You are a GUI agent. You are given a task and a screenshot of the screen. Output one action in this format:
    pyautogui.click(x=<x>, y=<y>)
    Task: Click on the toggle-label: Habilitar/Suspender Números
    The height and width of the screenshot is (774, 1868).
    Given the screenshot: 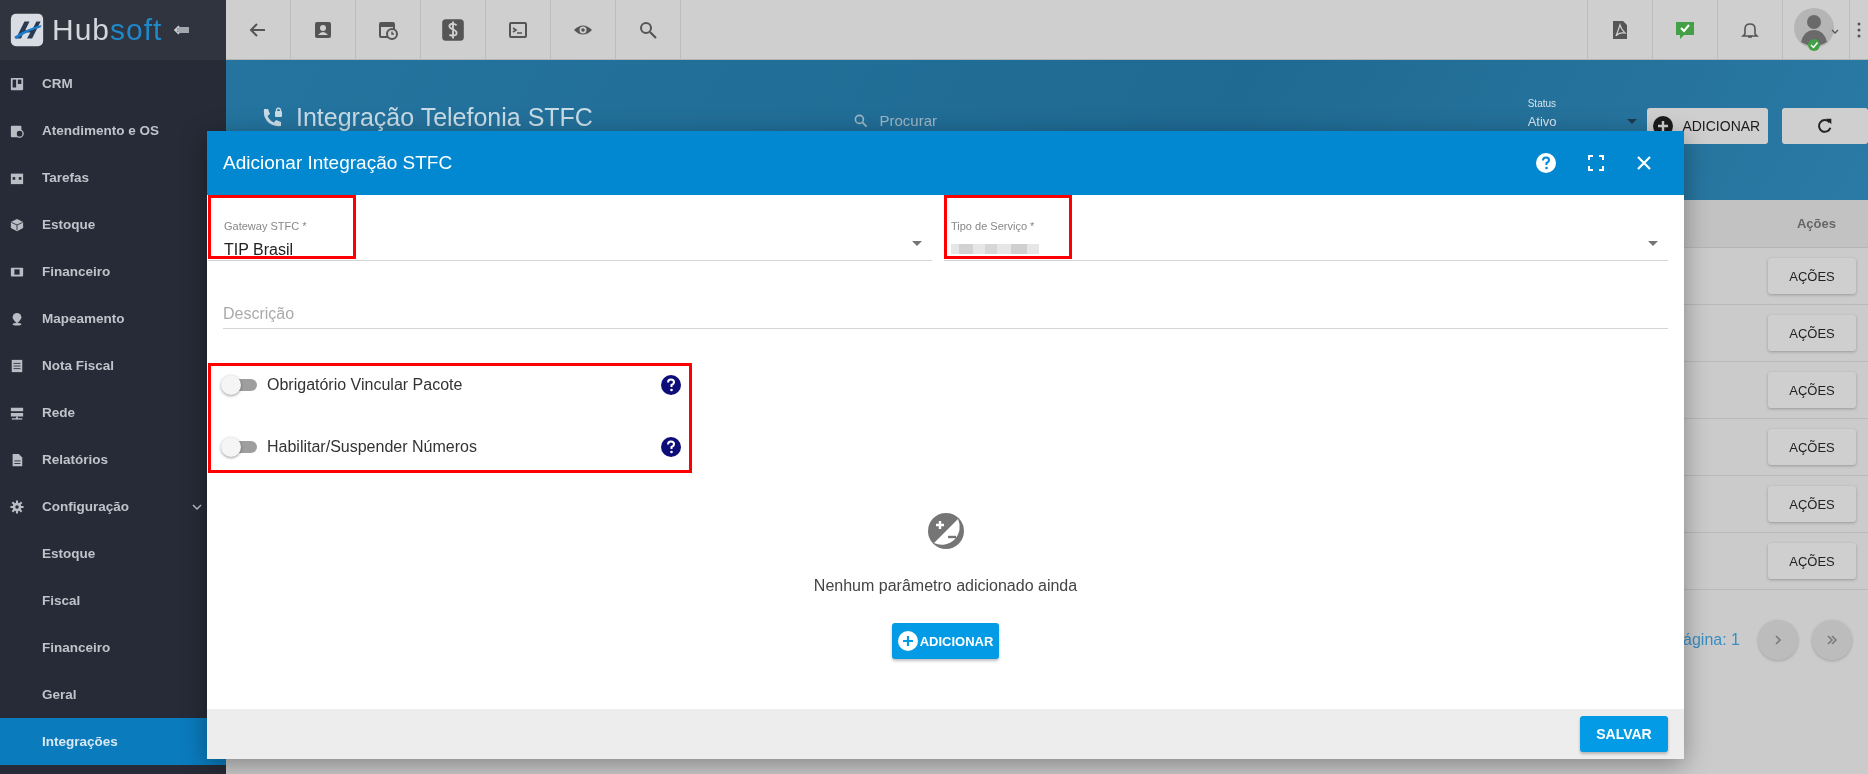 What is the action you would take?
    pyautogui.click(x=372, y=447)
    